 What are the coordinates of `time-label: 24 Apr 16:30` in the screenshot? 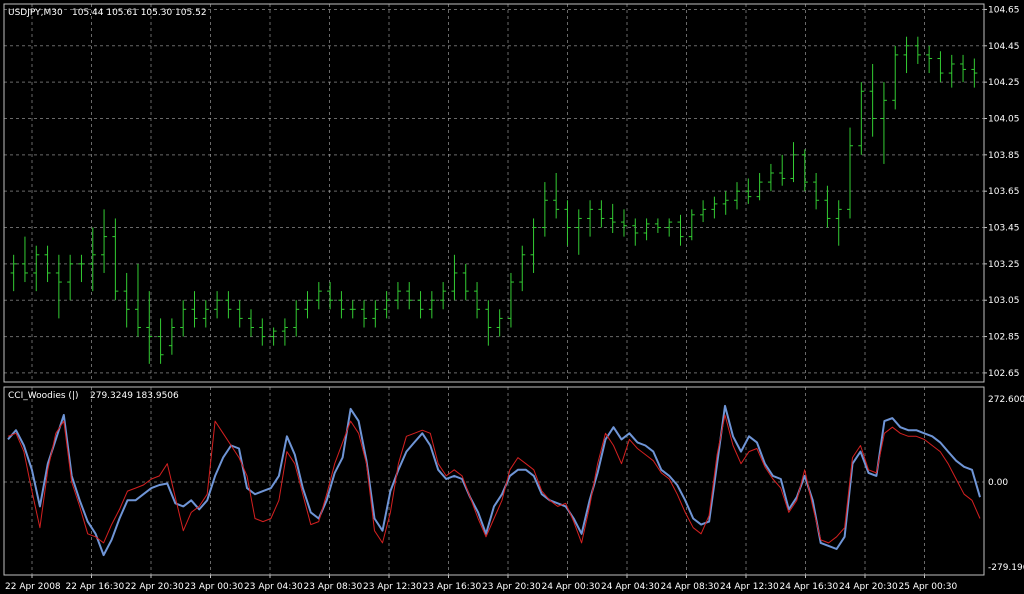 It's located at (809, 587).